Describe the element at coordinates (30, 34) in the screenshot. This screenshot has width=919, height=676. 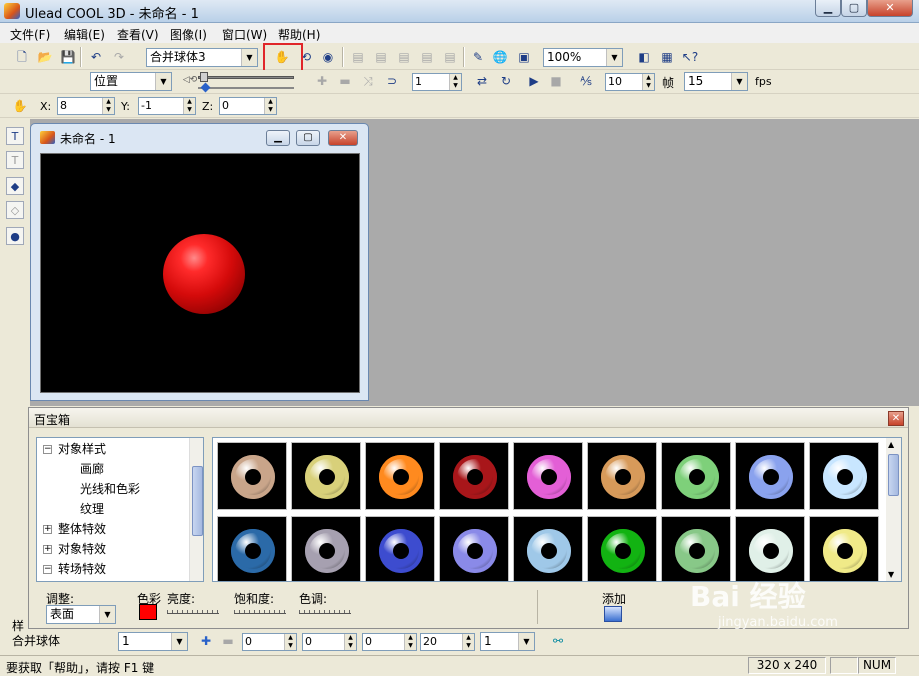
I see `menu-file: 文件(F)` at that location.